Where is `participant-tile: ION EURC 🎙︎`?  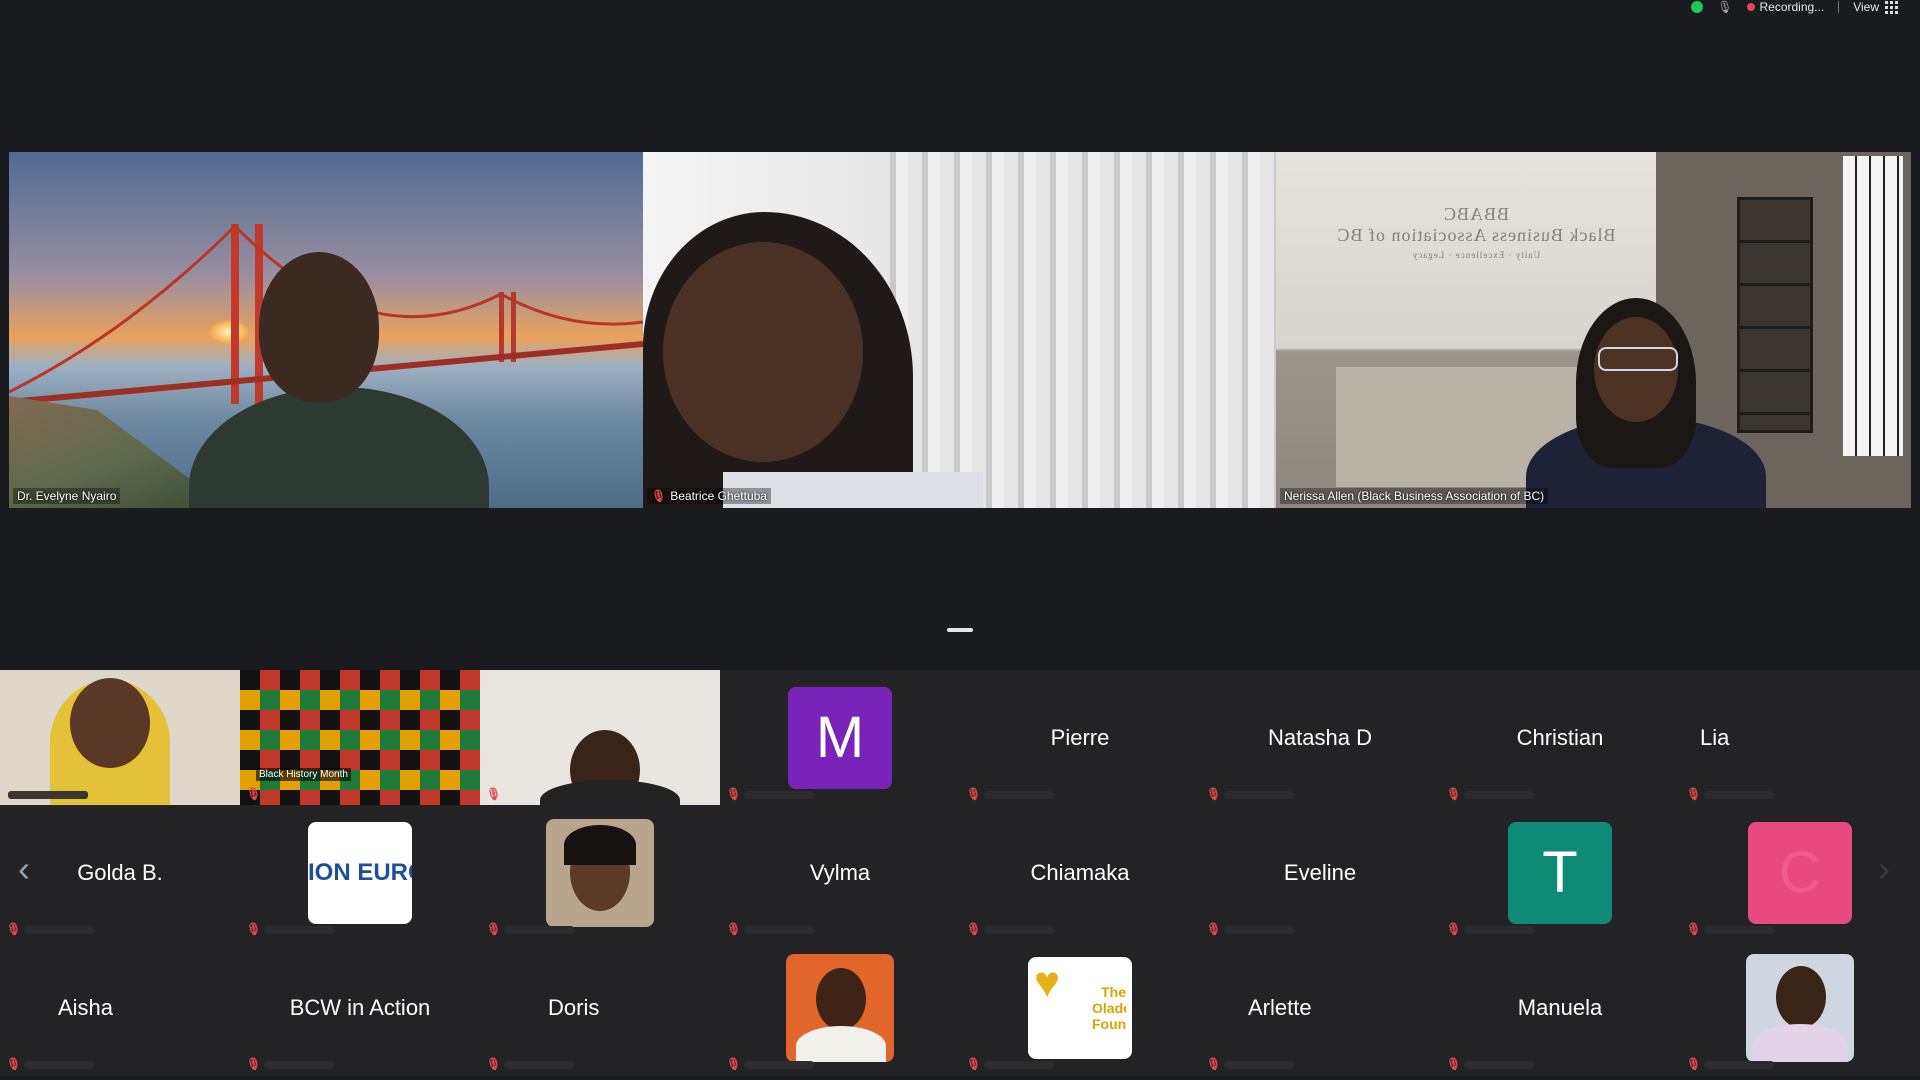
participant-tile: ION EURC 🎙︎ is located at coordinates (360, 872).